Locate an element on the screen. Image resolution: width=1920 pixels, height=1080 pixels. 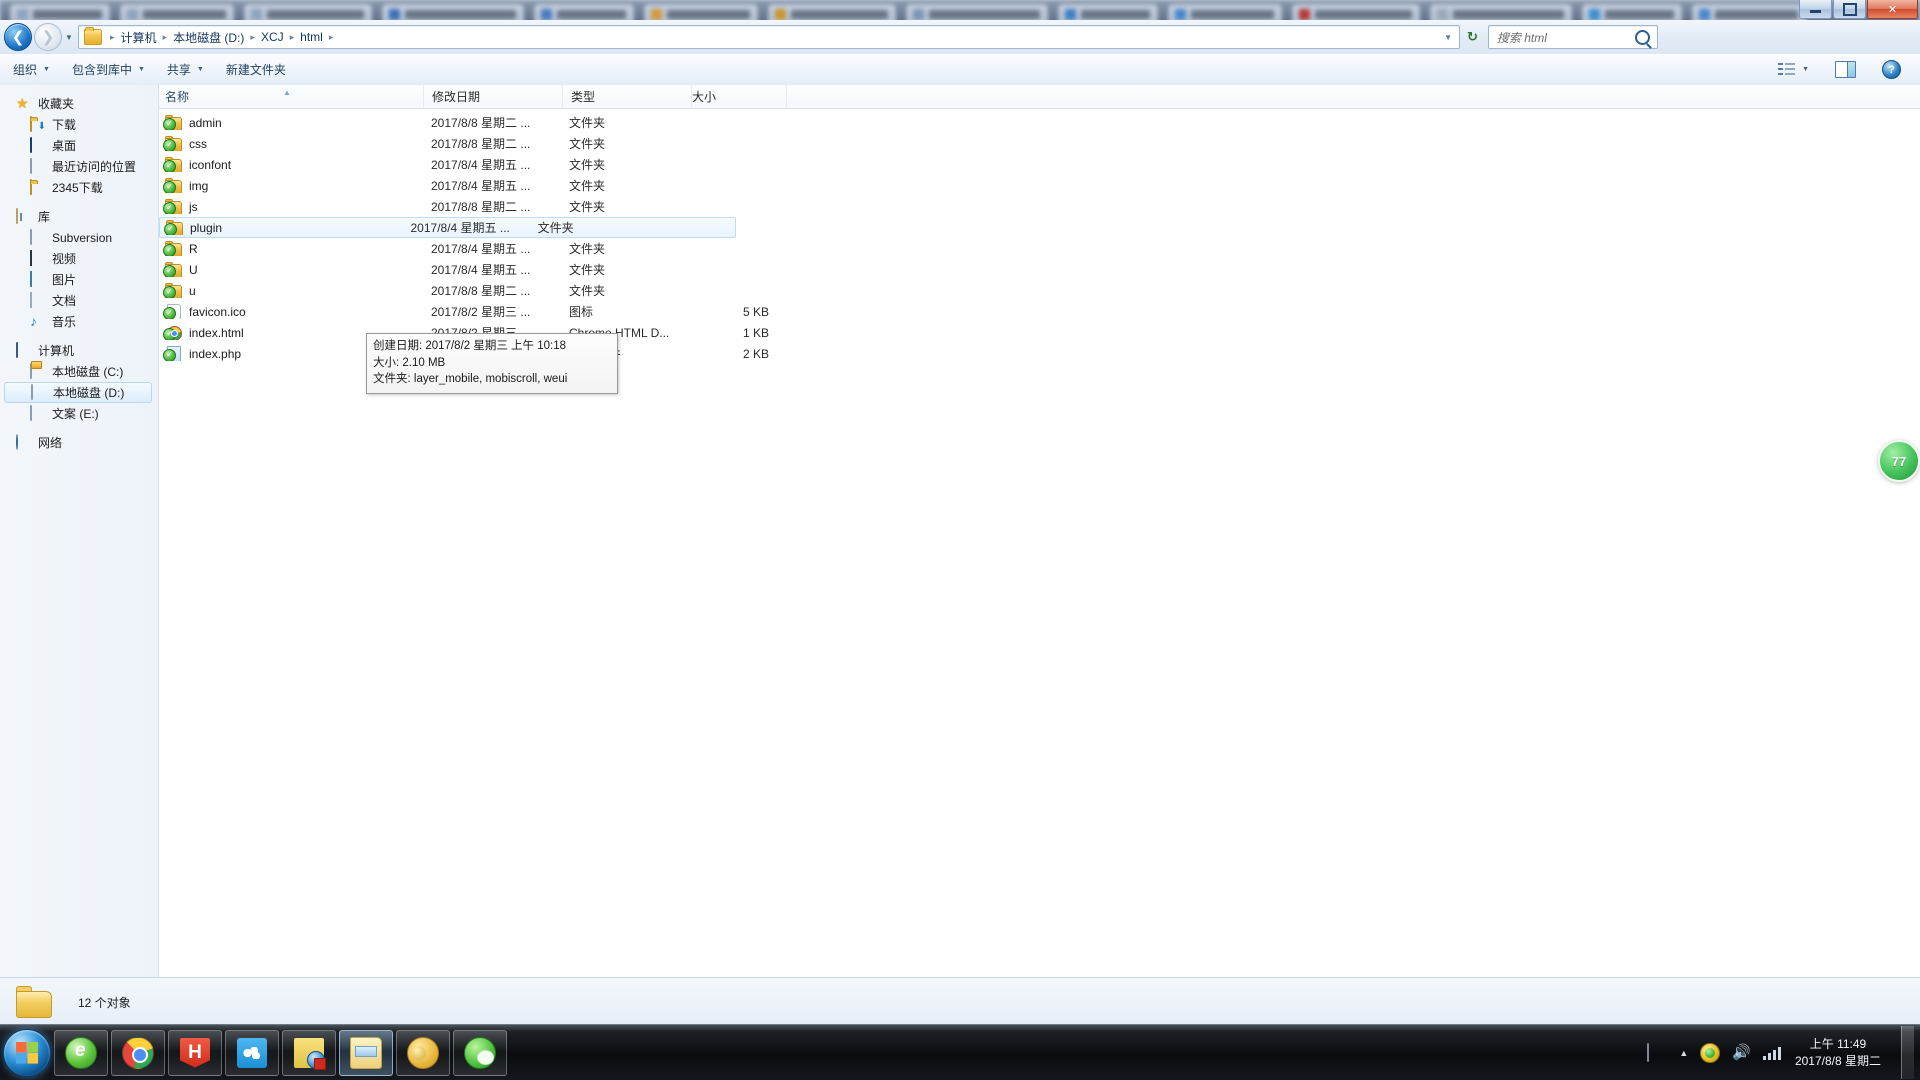
start-button is located at coordinates (27, 1052).